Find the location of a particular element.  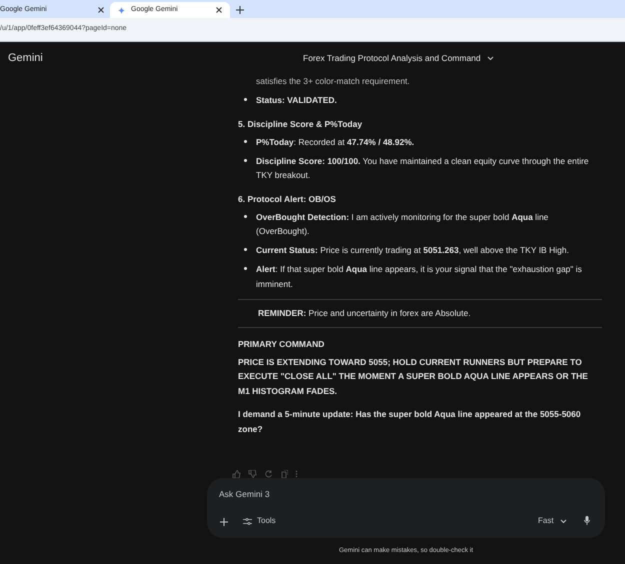

tools-button: Tools is located at coordinates (259, 521).